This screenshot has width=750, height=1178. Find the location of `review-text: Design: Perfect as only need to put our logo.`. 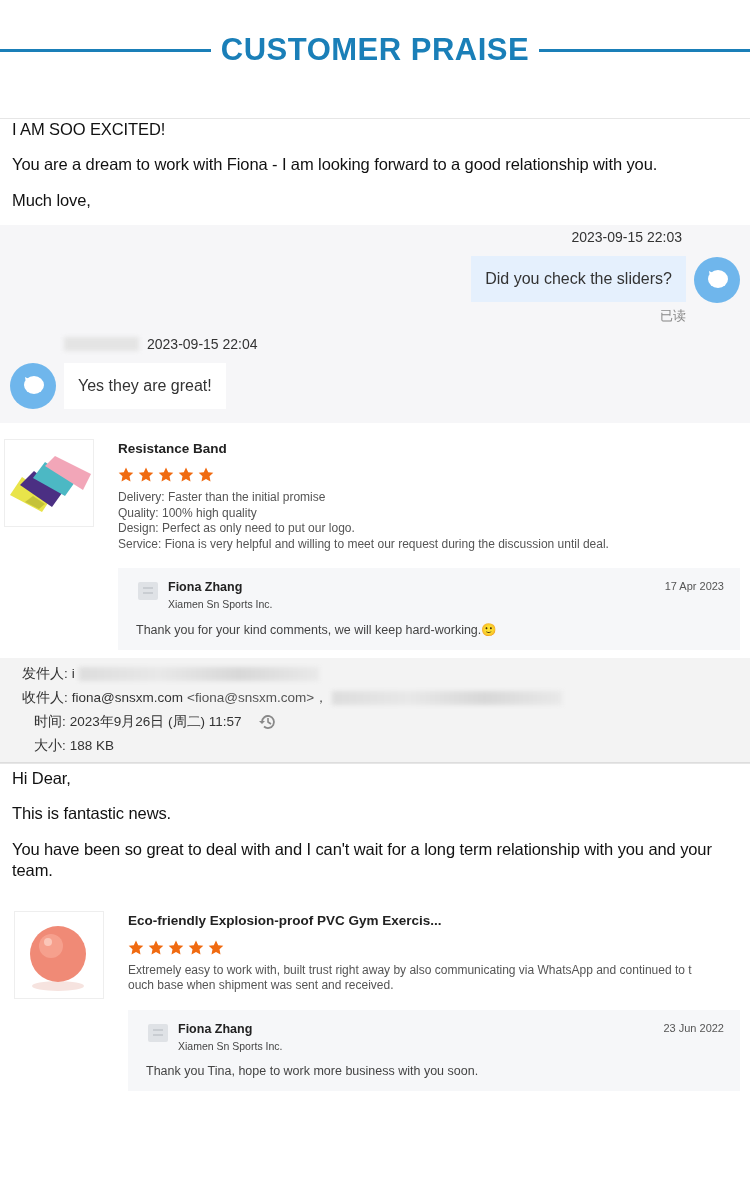

review-text: Design: Perfect as only need to put our logo. is located at coordinates (237, 529).